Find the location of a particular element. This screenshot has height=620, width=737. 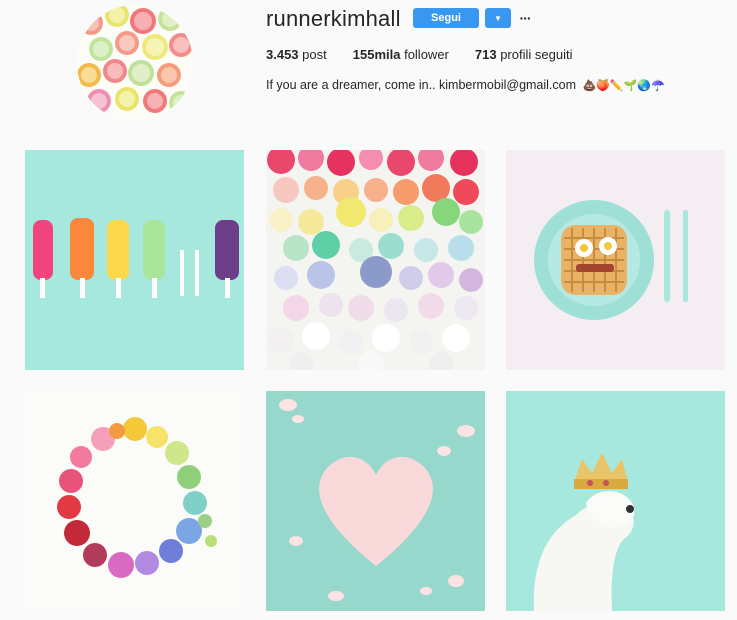

more-options-icon: ··· is located at coordinates (525, 18).